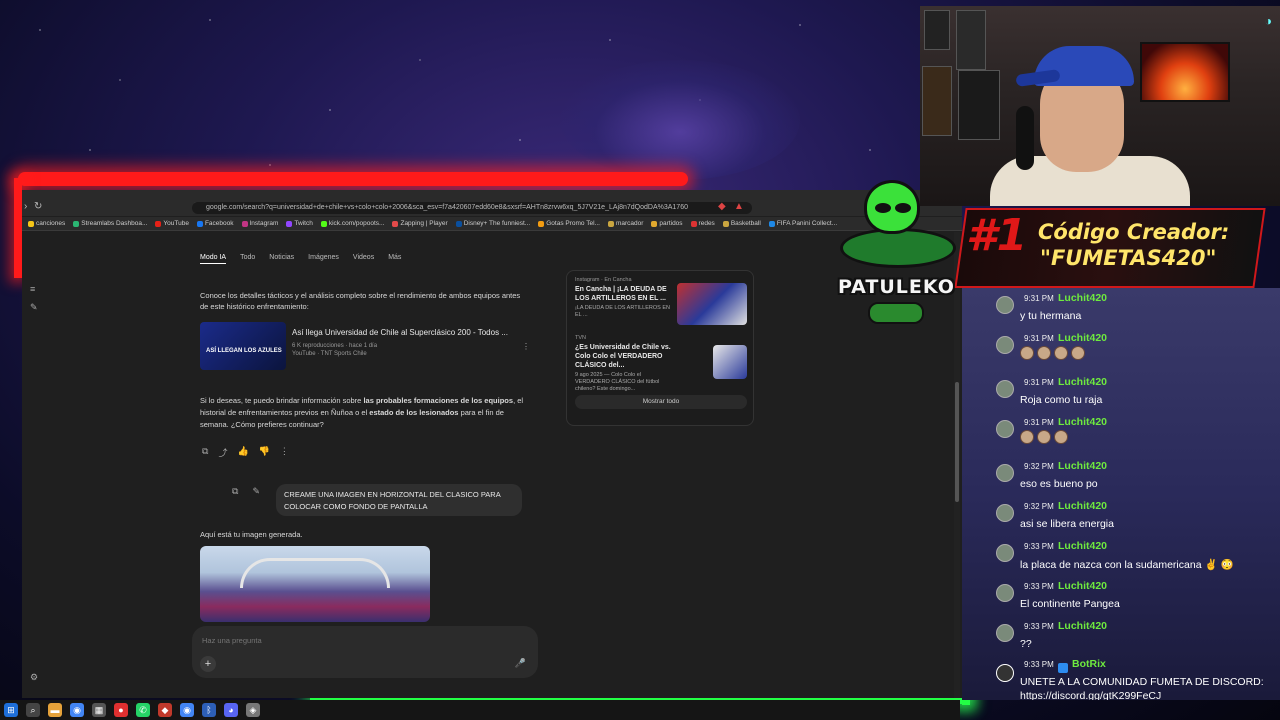  What do you see at coordinates (1090, 695) in the screenshot?
I see `chat-link: https://discord.gg/gtK299FeCJ` at bounding box center [1090, 695].